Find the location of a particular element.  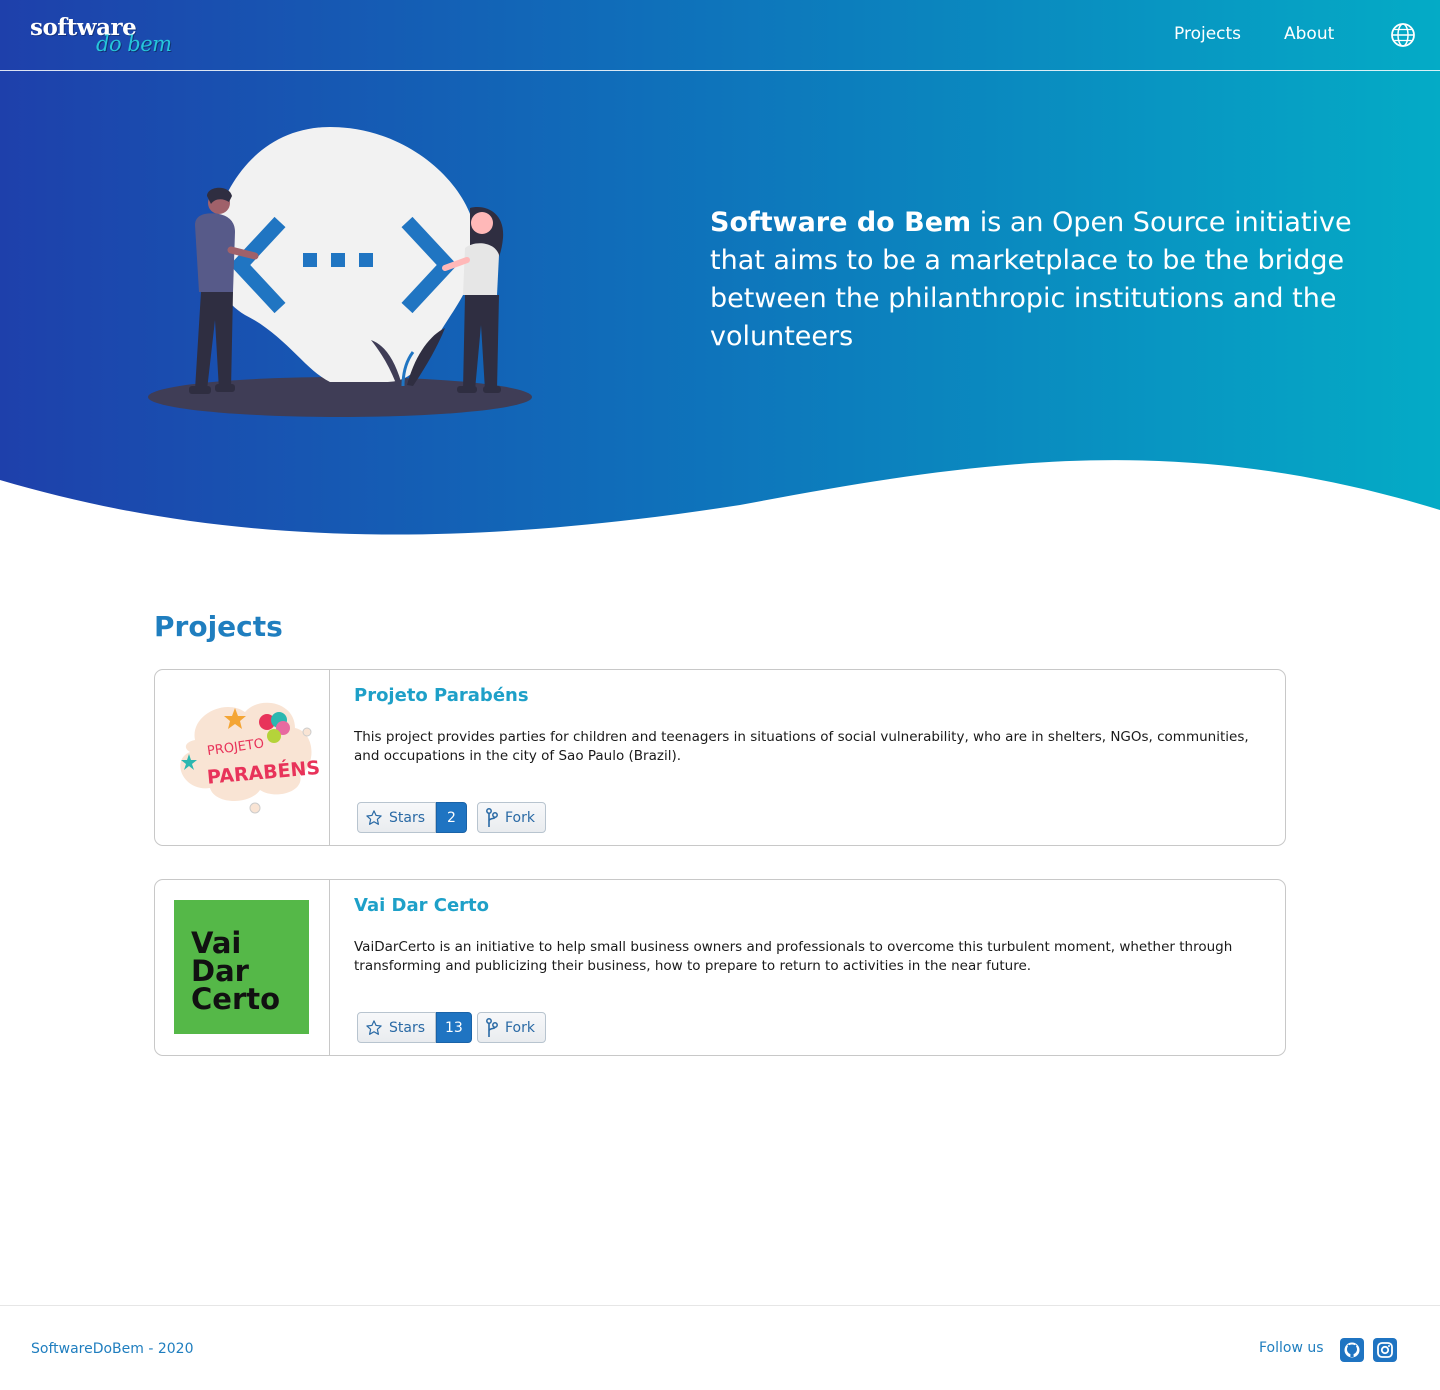

vai-dar-certo-logo-image: Vai Dar Certo is located at coordinates (241, 967).